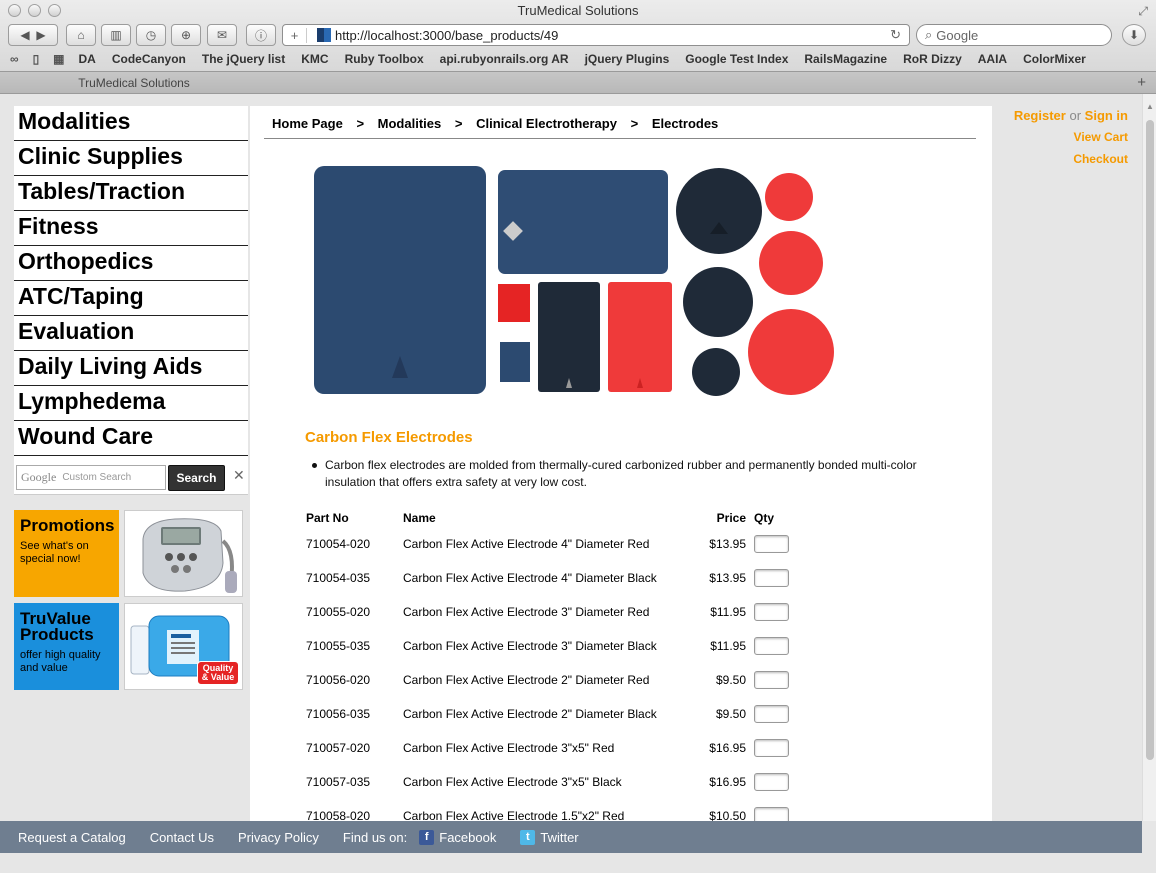 This screenshot has width=1156, height=873. I want to click on nav-item-orthopedics: Orthopedics, so click(131, 263).